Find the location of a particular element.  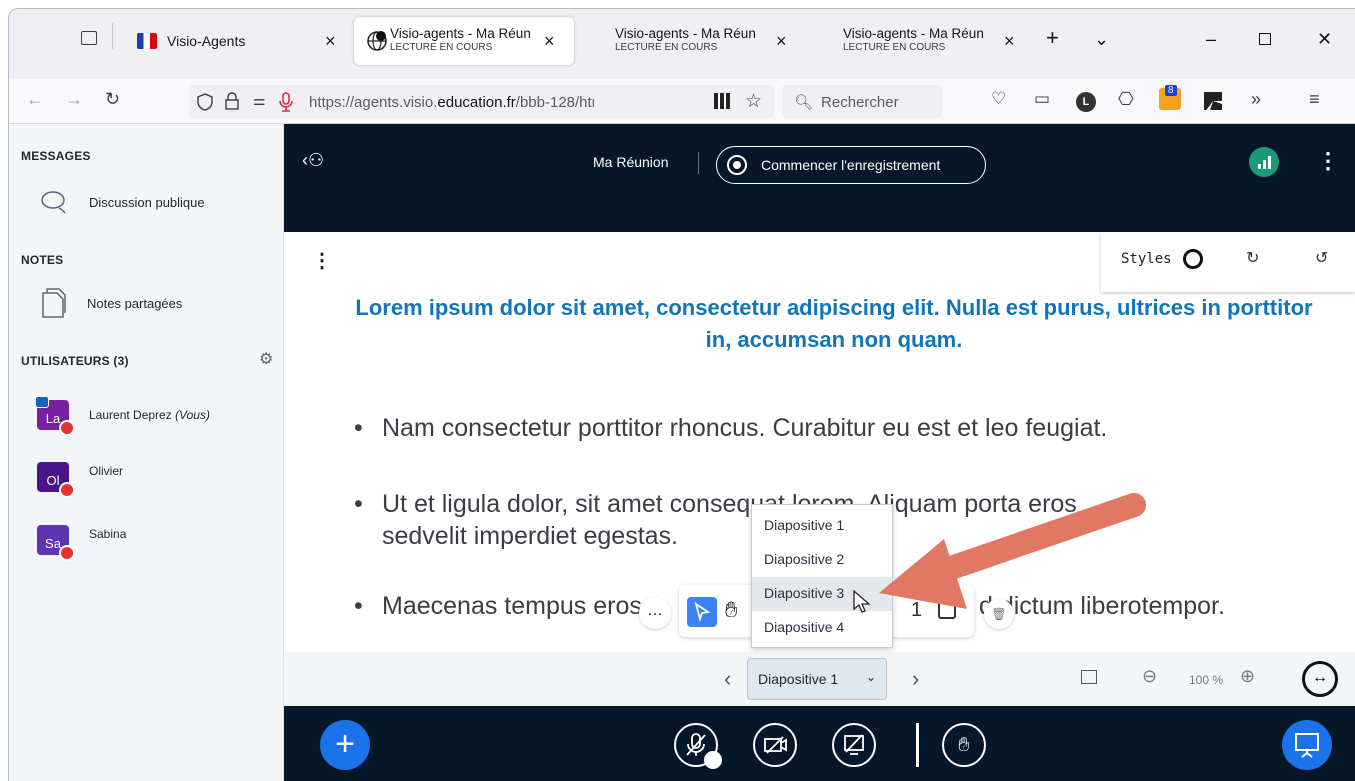

presentation-toggle-button is located at coordinates (1307, 745).